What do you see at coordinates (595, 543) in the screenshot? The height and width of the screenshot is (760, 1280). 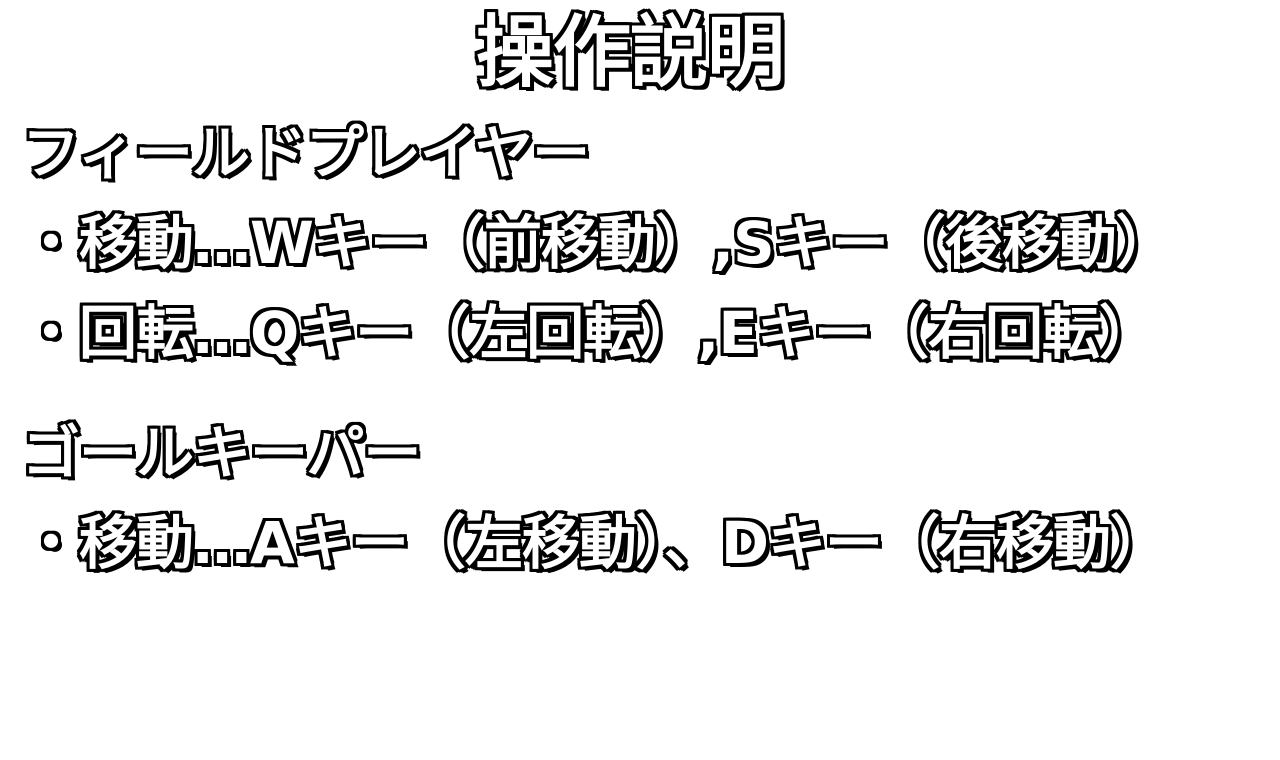 I see `goalkeeper-move-instruction: ・移動…Aキー（左移動）、Dキー（右移動）` at bounding box center [595, 543].